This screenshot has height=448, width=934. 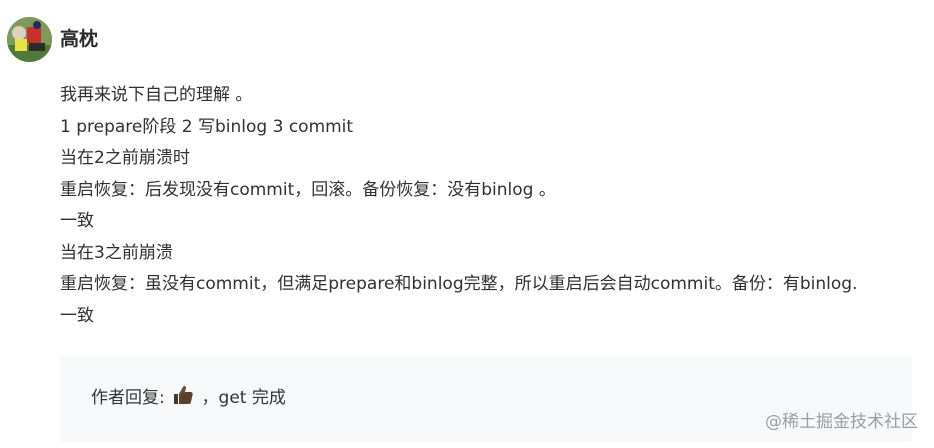 I want to click on reply-label: 作者回复:, so click(x=128, y=398).